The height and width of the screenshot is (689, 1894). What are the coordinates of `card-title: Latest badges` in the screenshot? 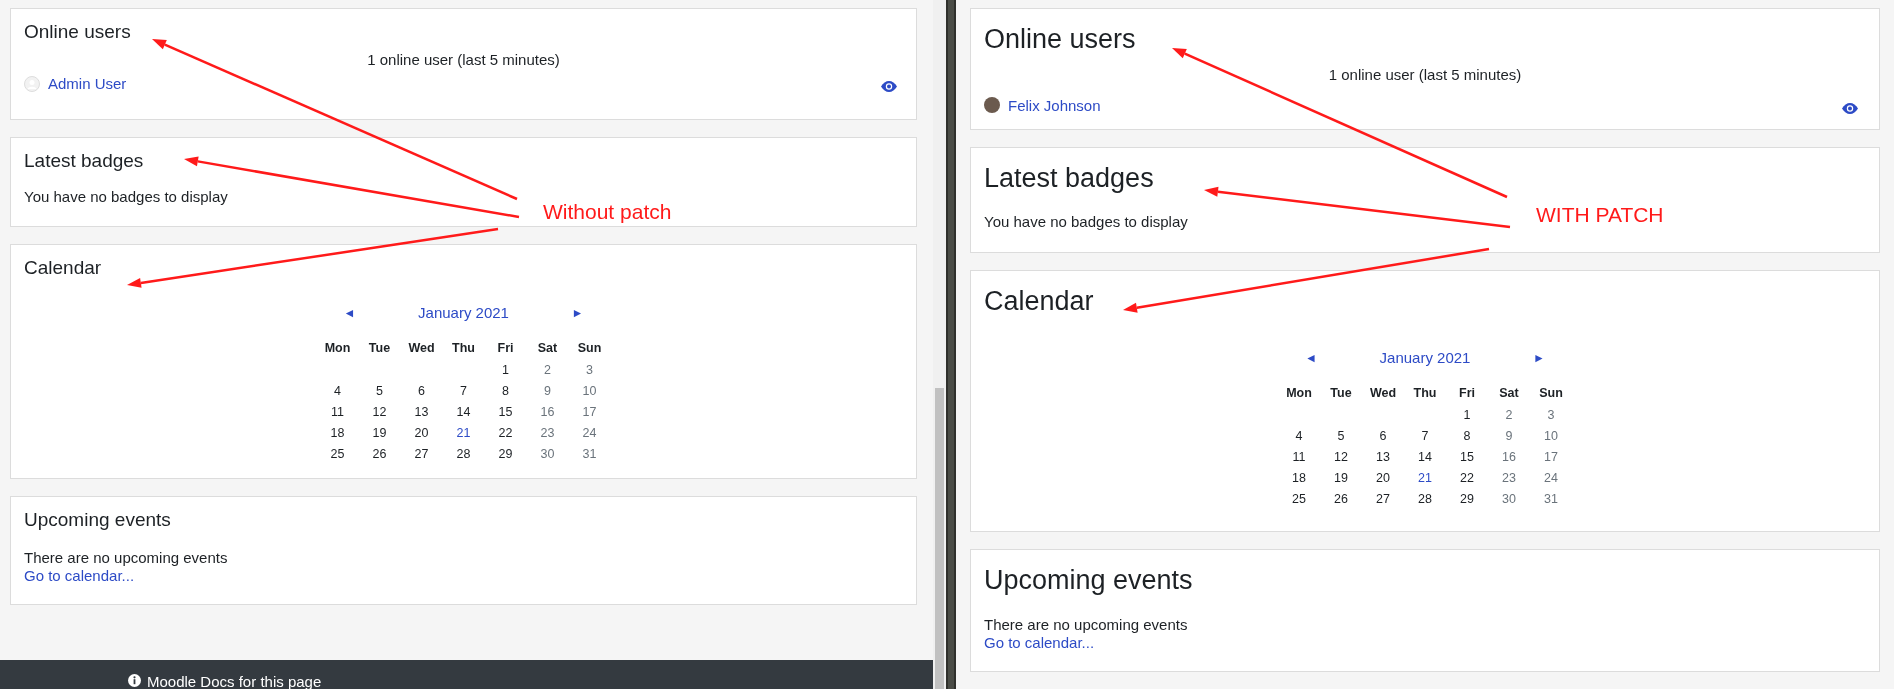 It's located at (1069, 178).